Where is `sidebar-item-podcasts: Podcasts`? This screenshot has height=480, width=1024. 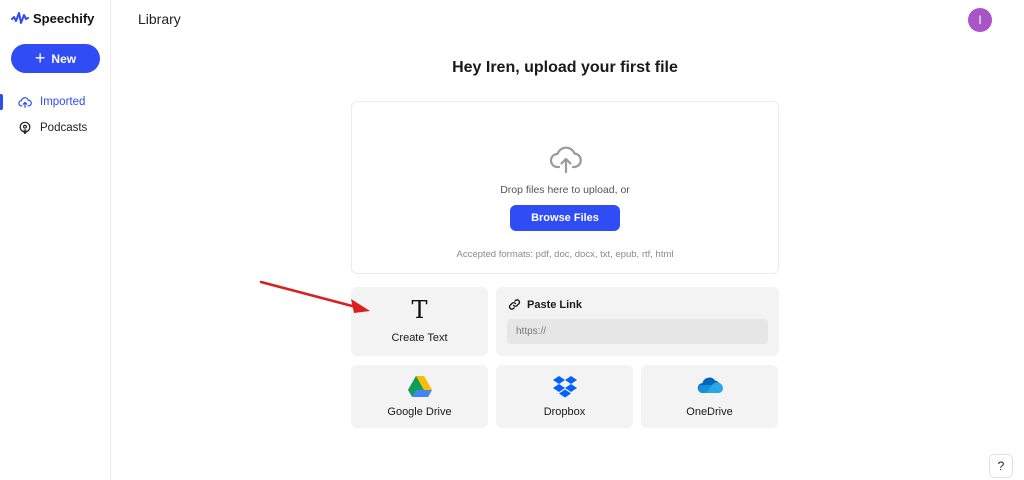 sidebar-item-podcasts: Podcasts is located at coordinates (55, 128).